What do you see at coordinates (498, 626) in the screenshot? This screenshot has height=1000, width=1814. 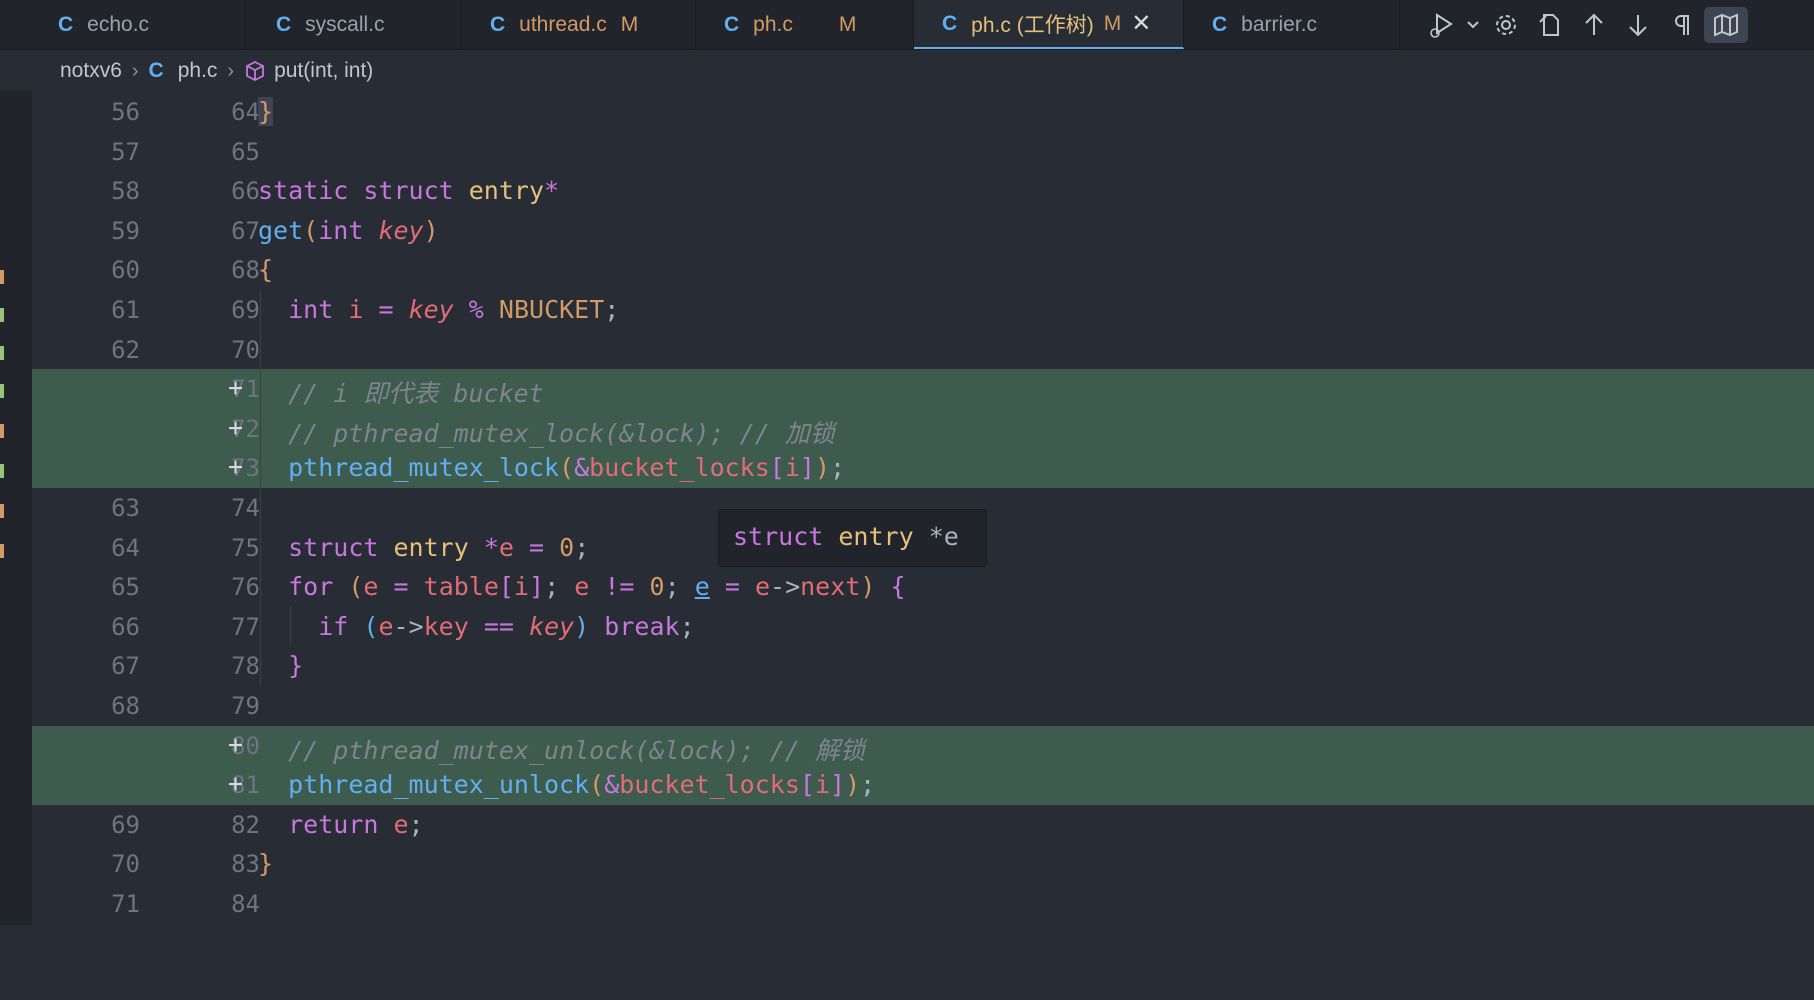 I see `operator: ==` at bounding box center [498, 626].